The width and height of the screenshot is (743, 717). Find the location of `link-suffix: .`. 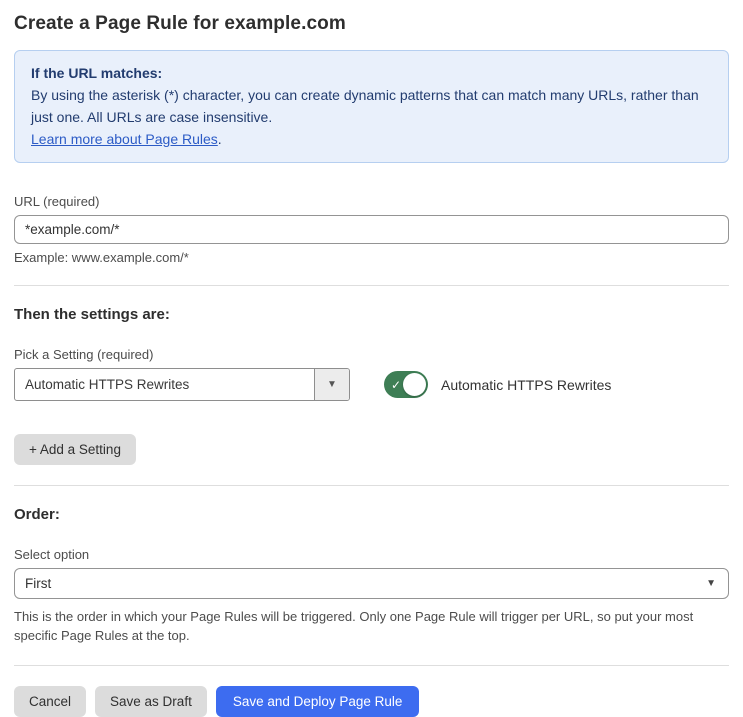

link-suffix: . is located at coordinates (219, 139).